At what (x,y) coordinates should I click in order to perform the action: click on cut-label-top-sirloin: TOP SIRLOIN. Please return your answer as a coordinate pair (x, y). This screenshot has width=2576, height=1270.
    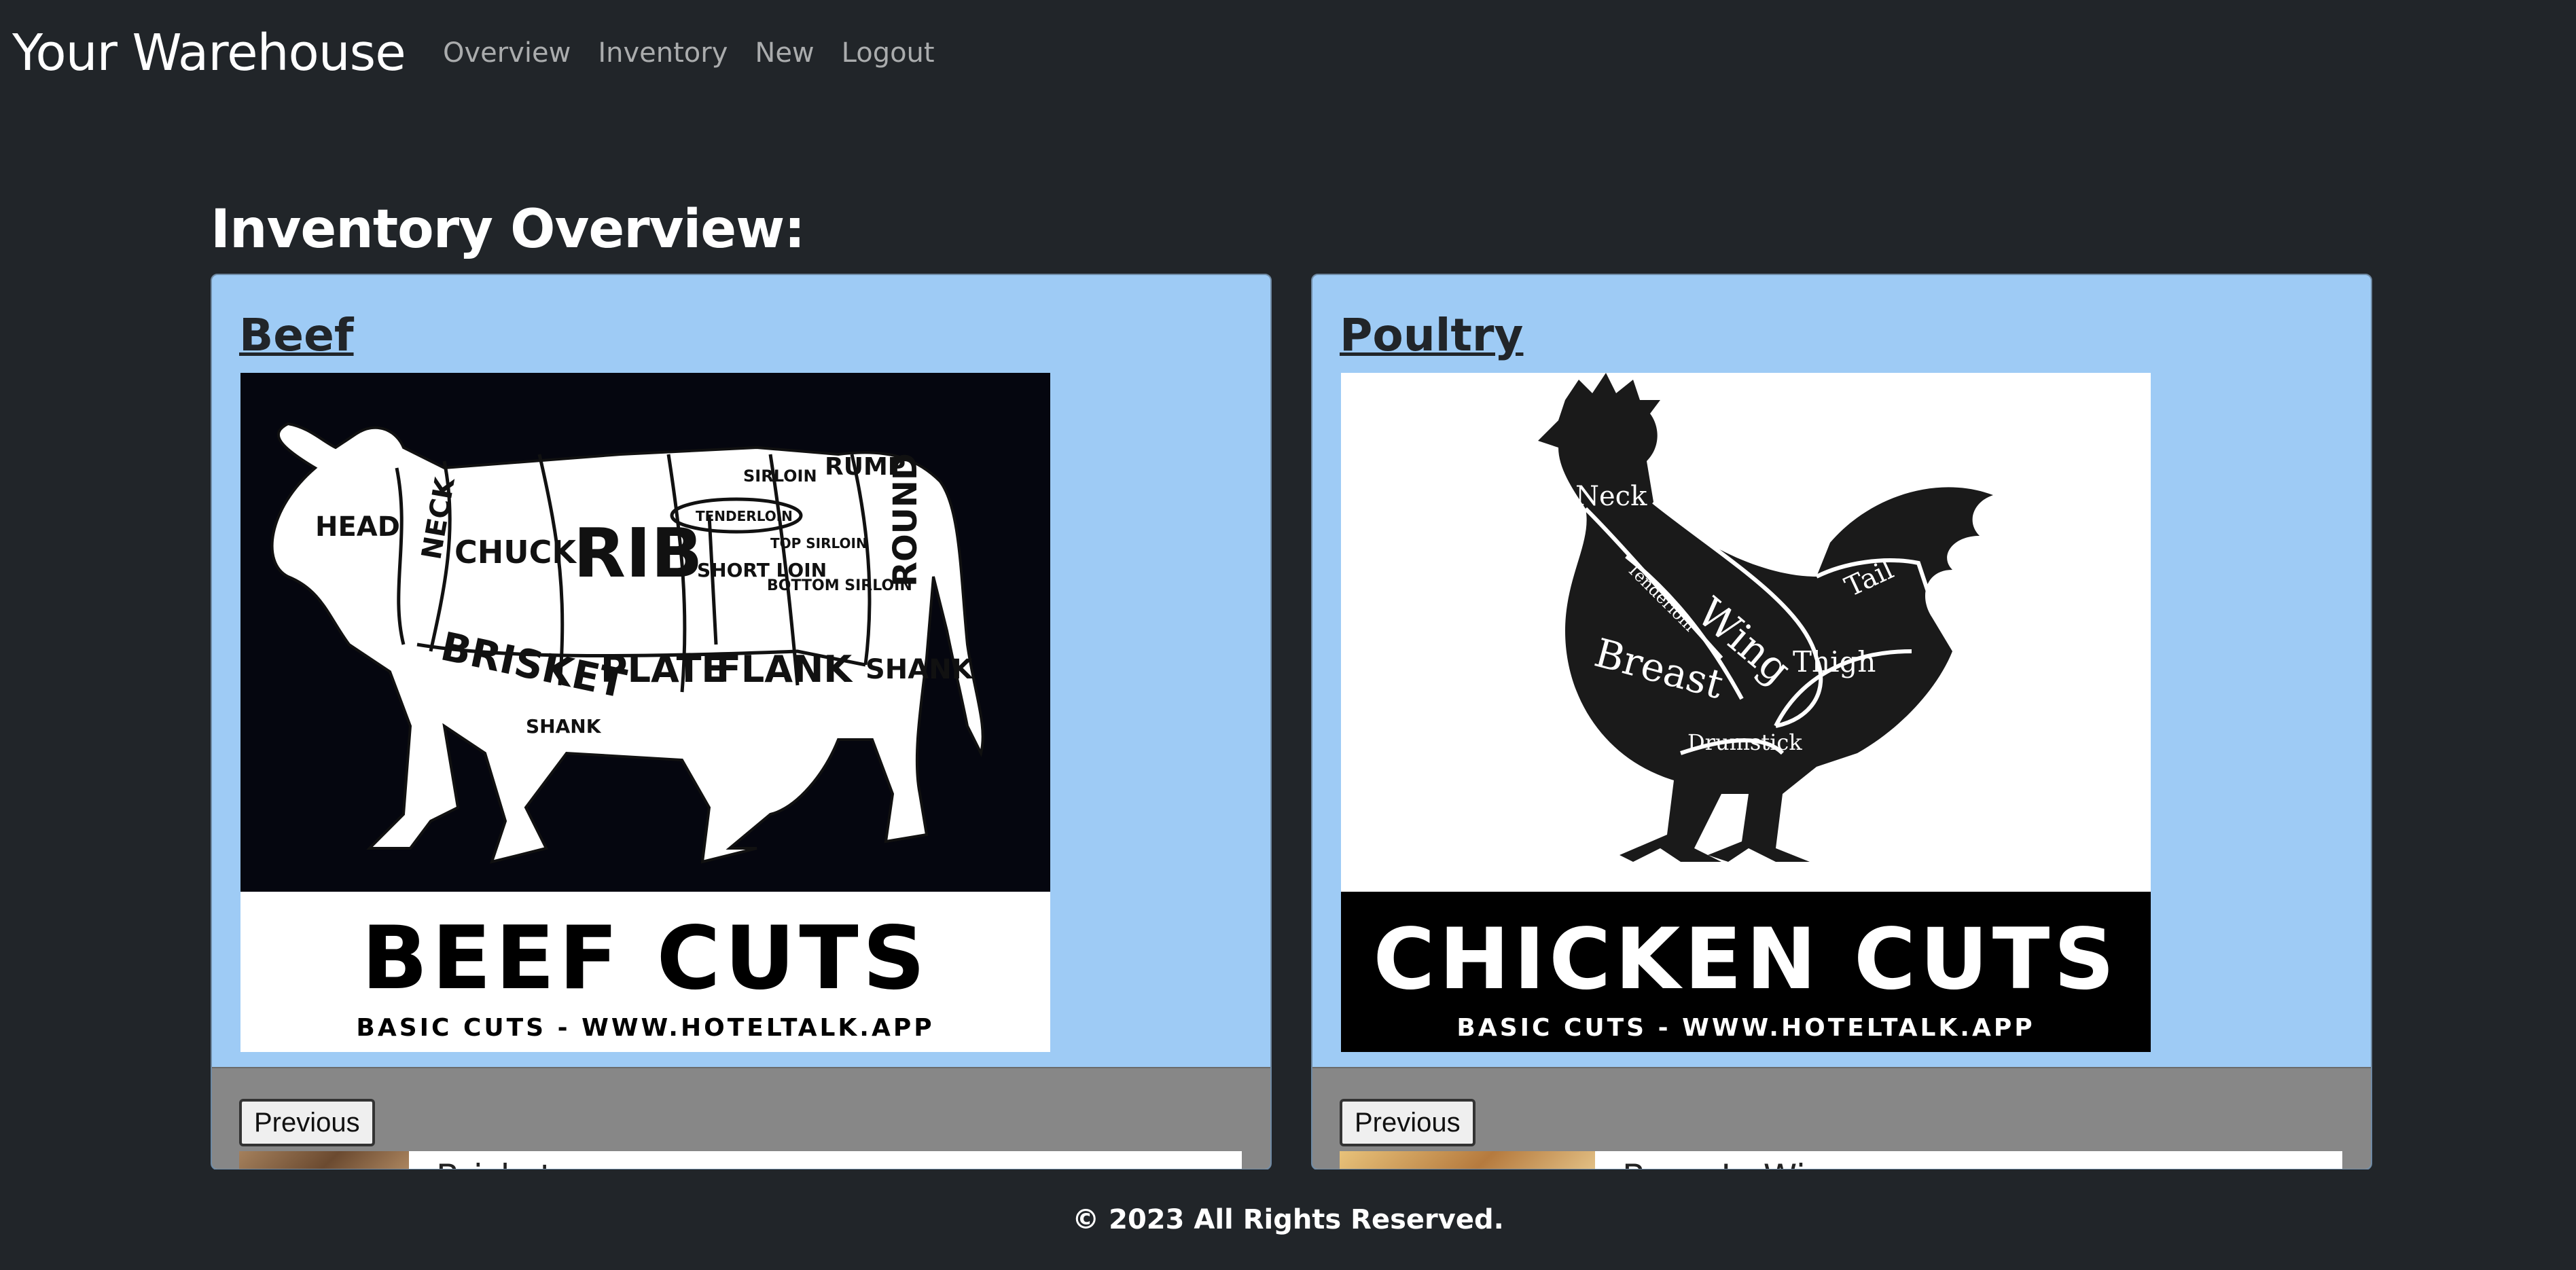
    Looking at the image, I should click on (819, 543).